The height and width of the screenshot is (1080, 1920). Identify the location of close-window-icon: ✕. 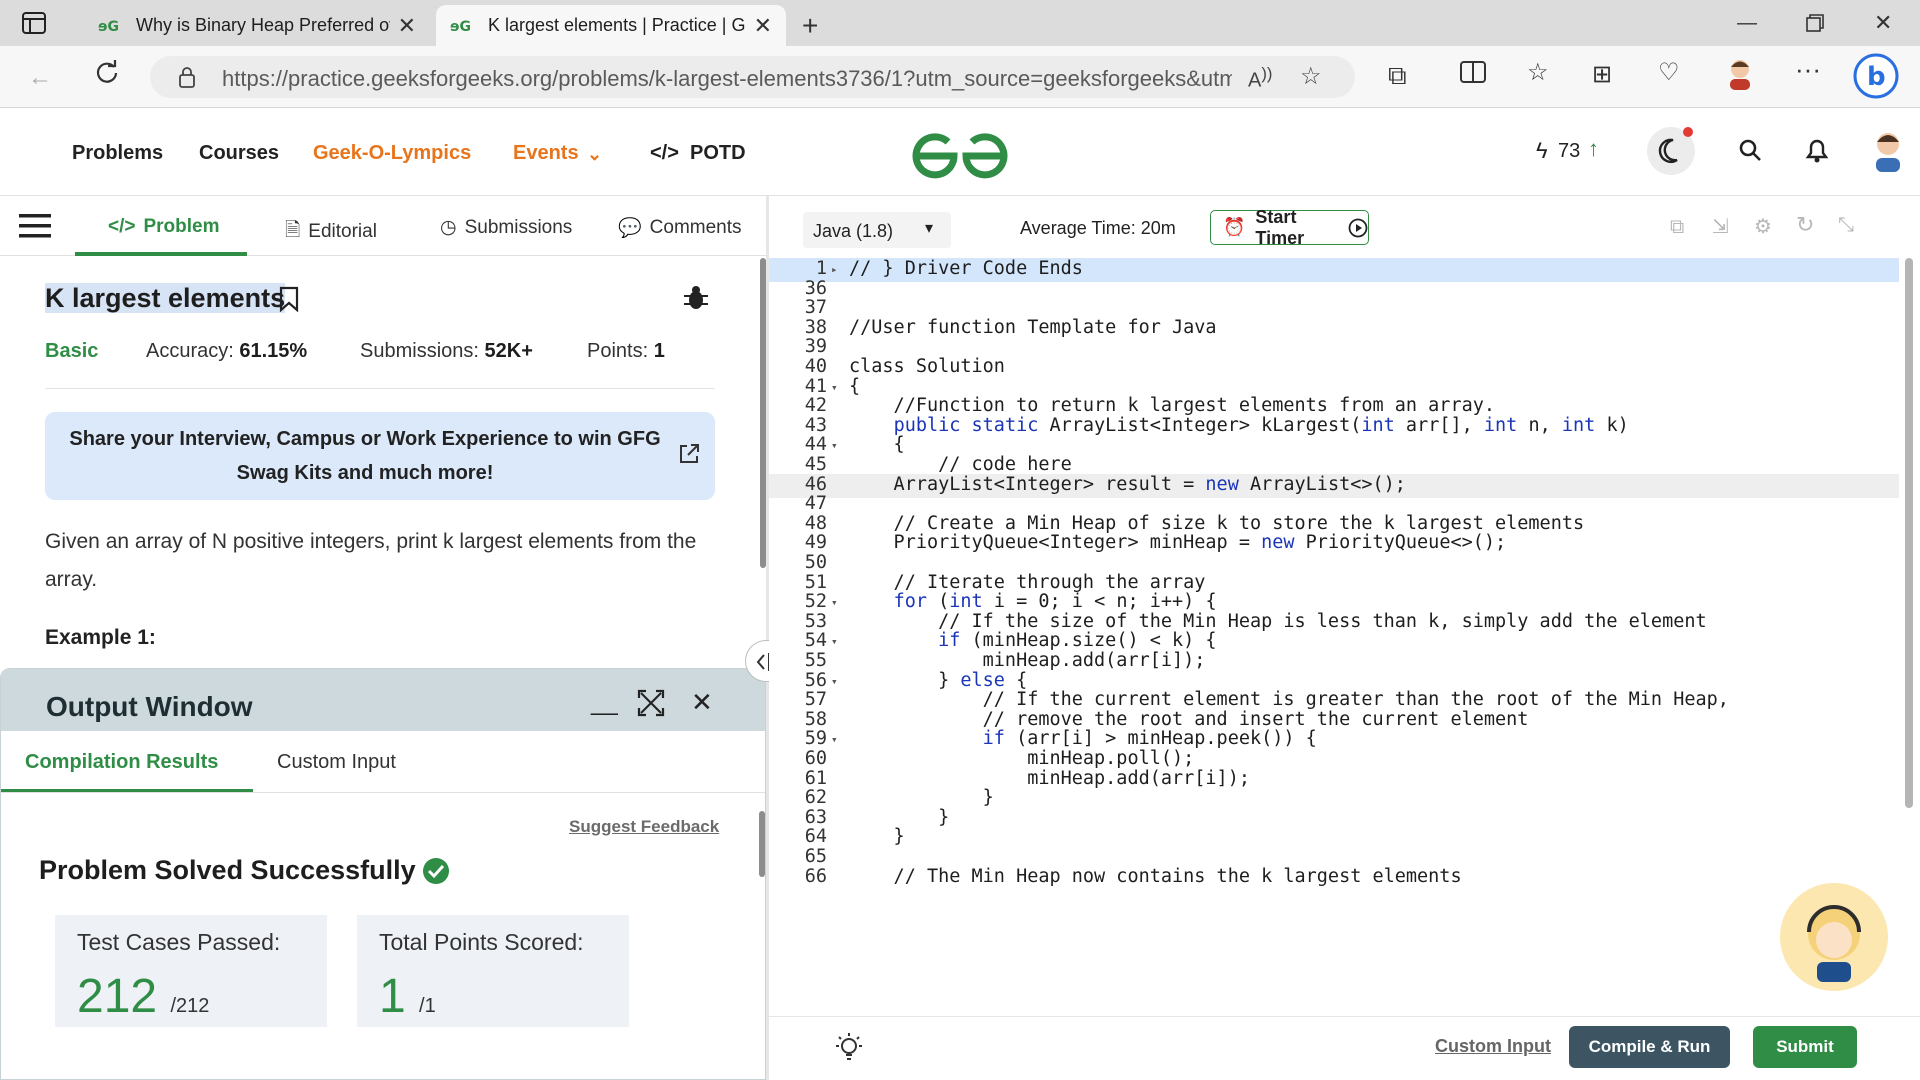
(1883, 23).